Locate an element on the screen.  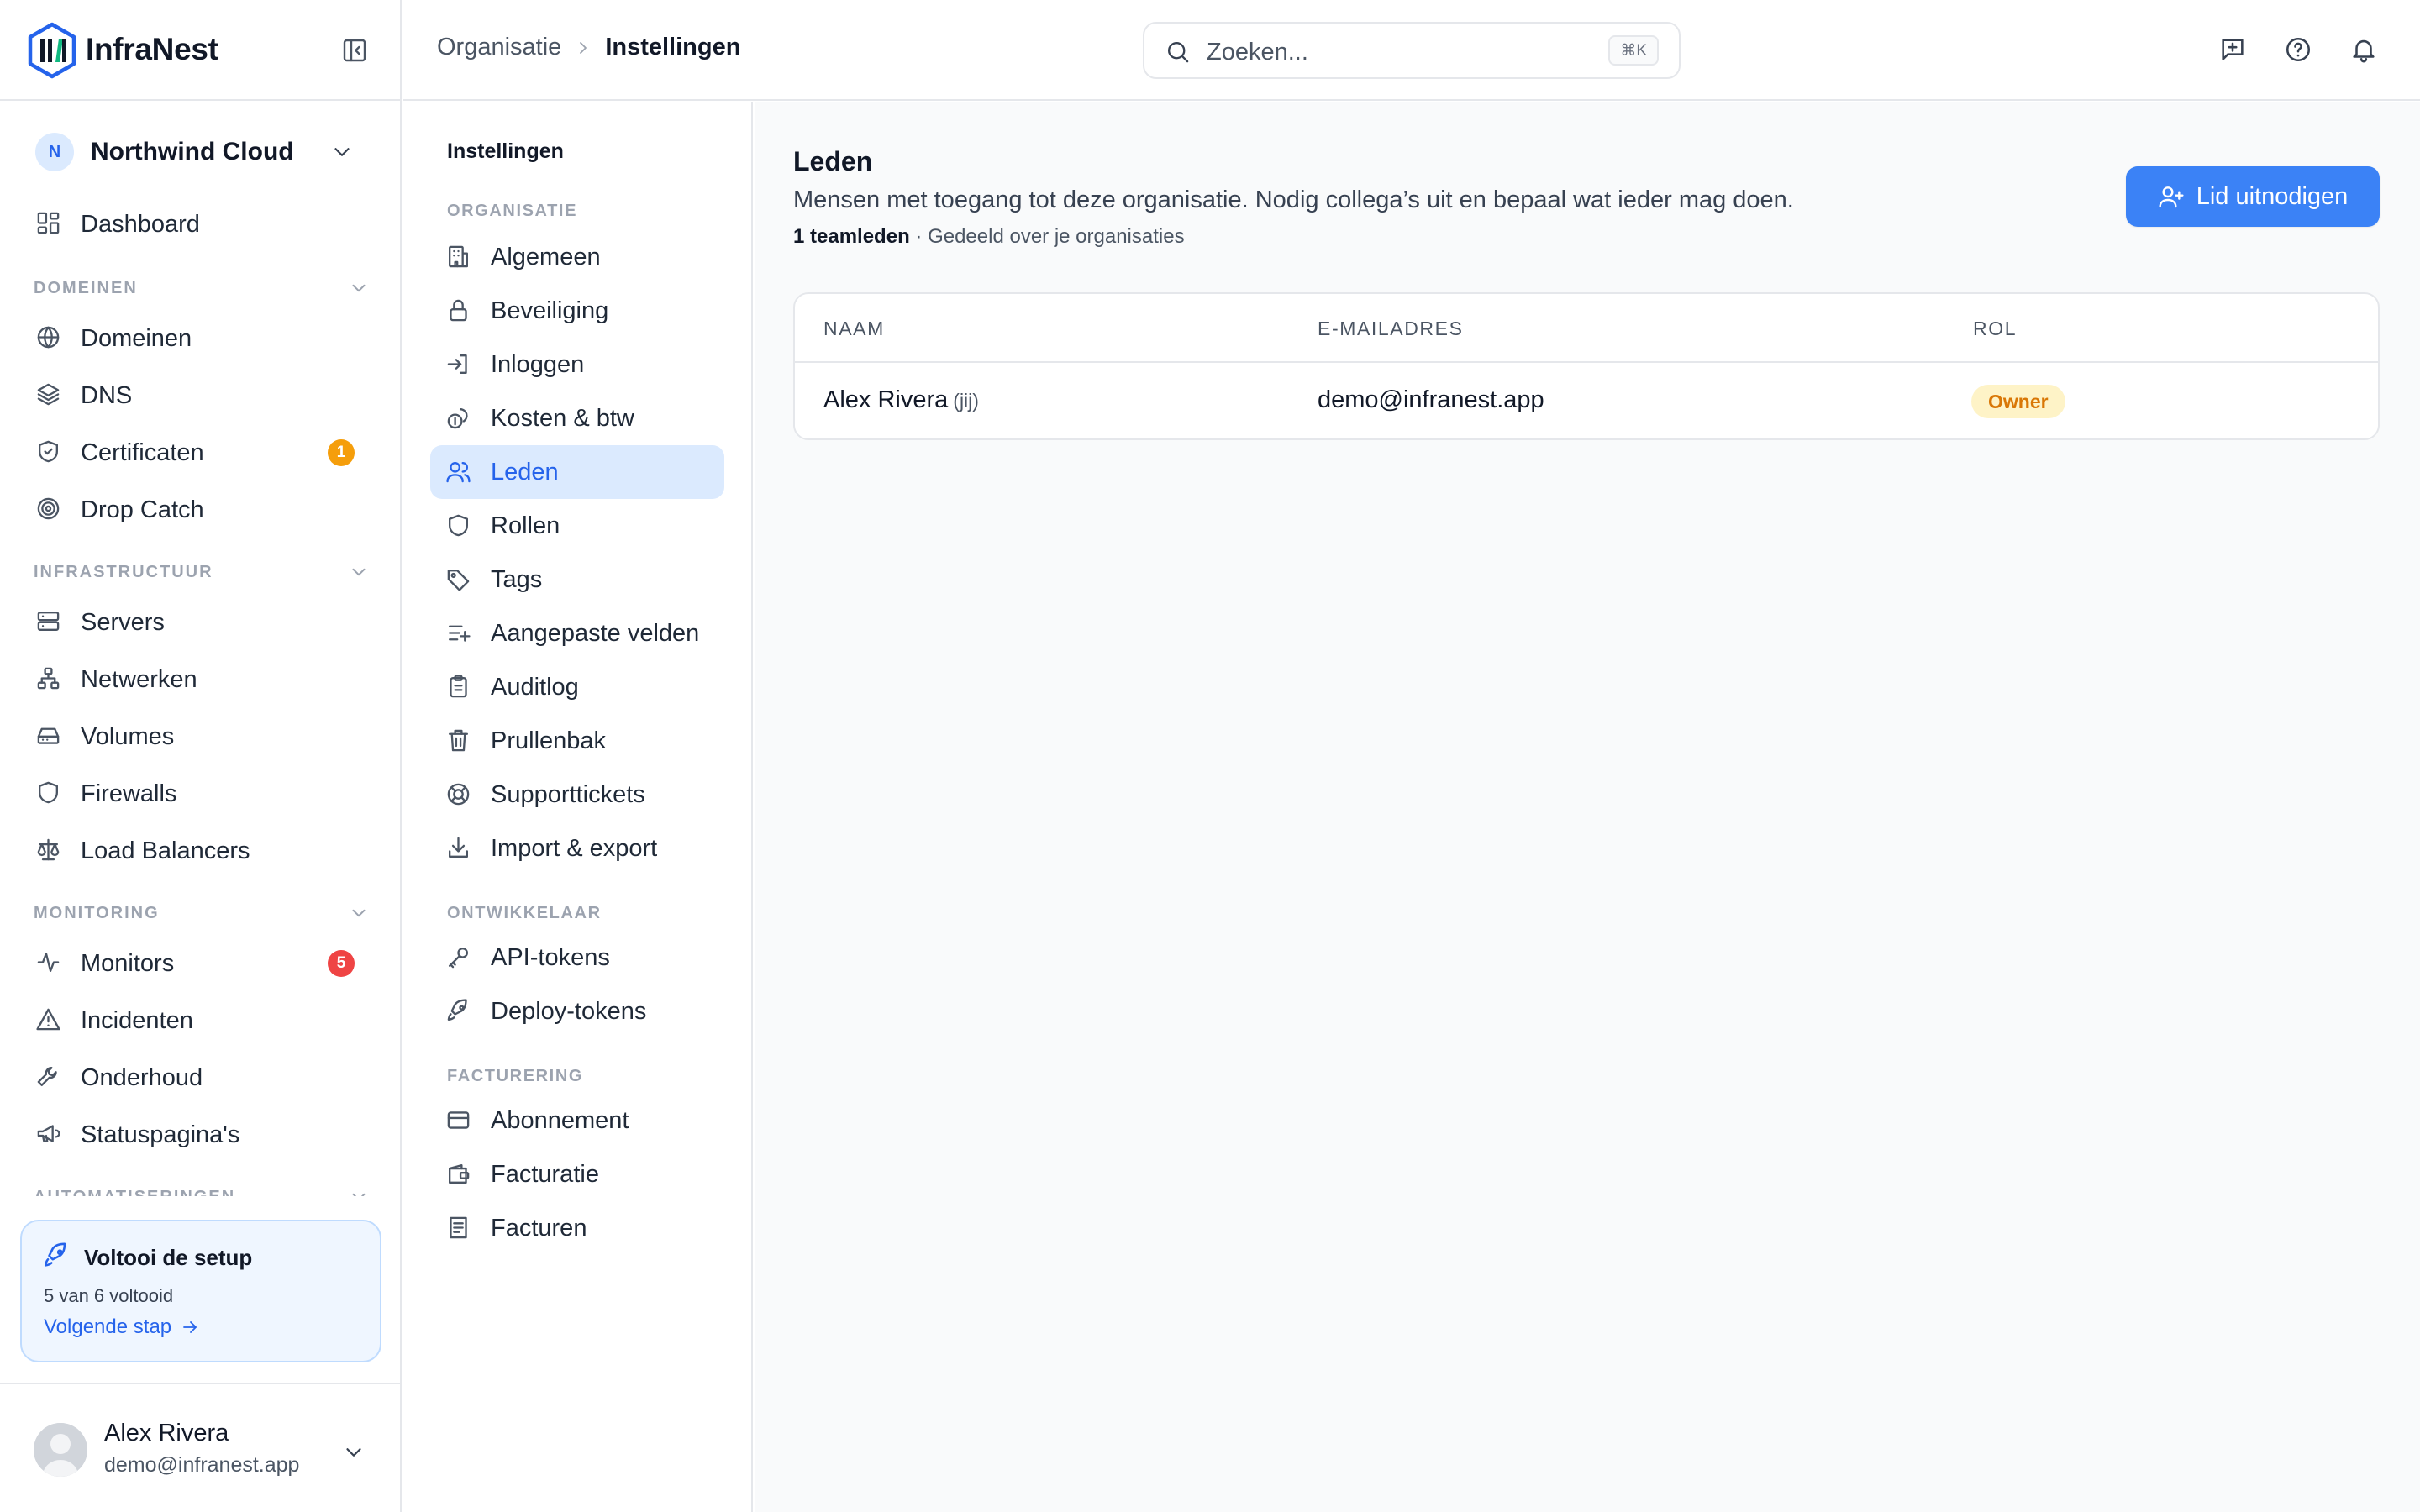
settings-item-label: Rollen is located at coordinates (525, 525).